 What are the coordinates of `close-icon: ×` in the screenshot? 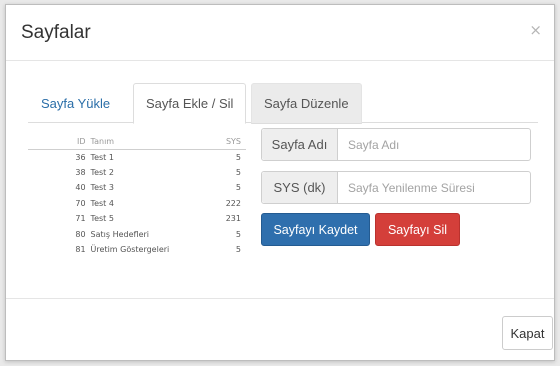 It's located at (535, 30).